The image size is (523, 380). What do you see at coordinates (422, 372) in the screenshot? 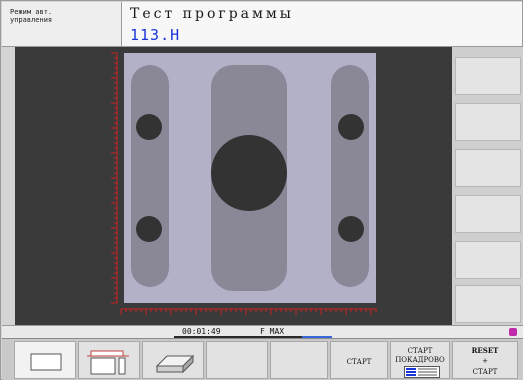
I see `single-block-icon` at bounding box center [422, 372].